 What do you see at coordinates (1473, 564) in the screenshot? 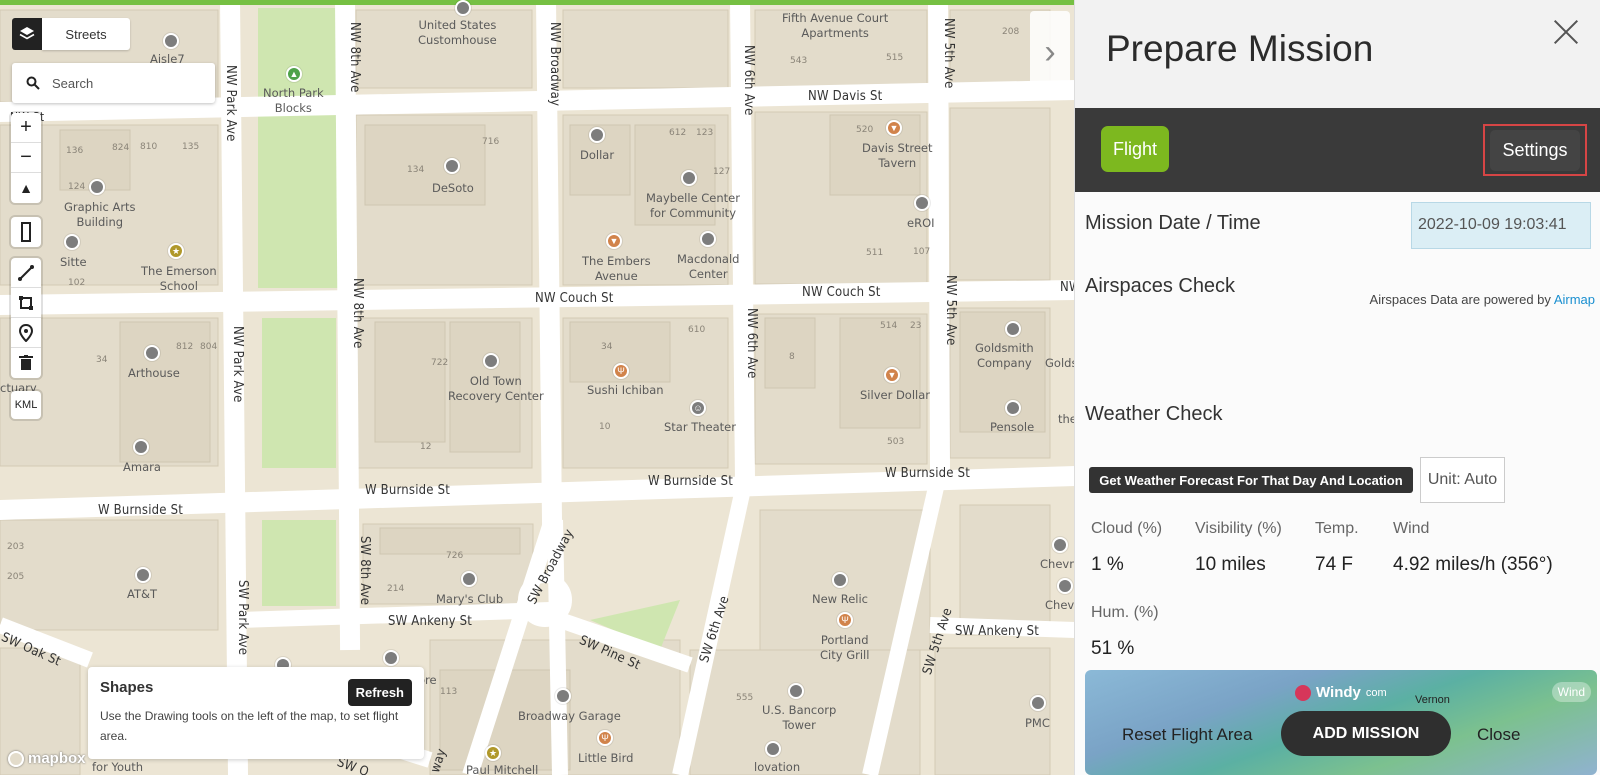
I see `wind-value: 4.92 miles/h (356°)` at bounding box center [1473, 564].